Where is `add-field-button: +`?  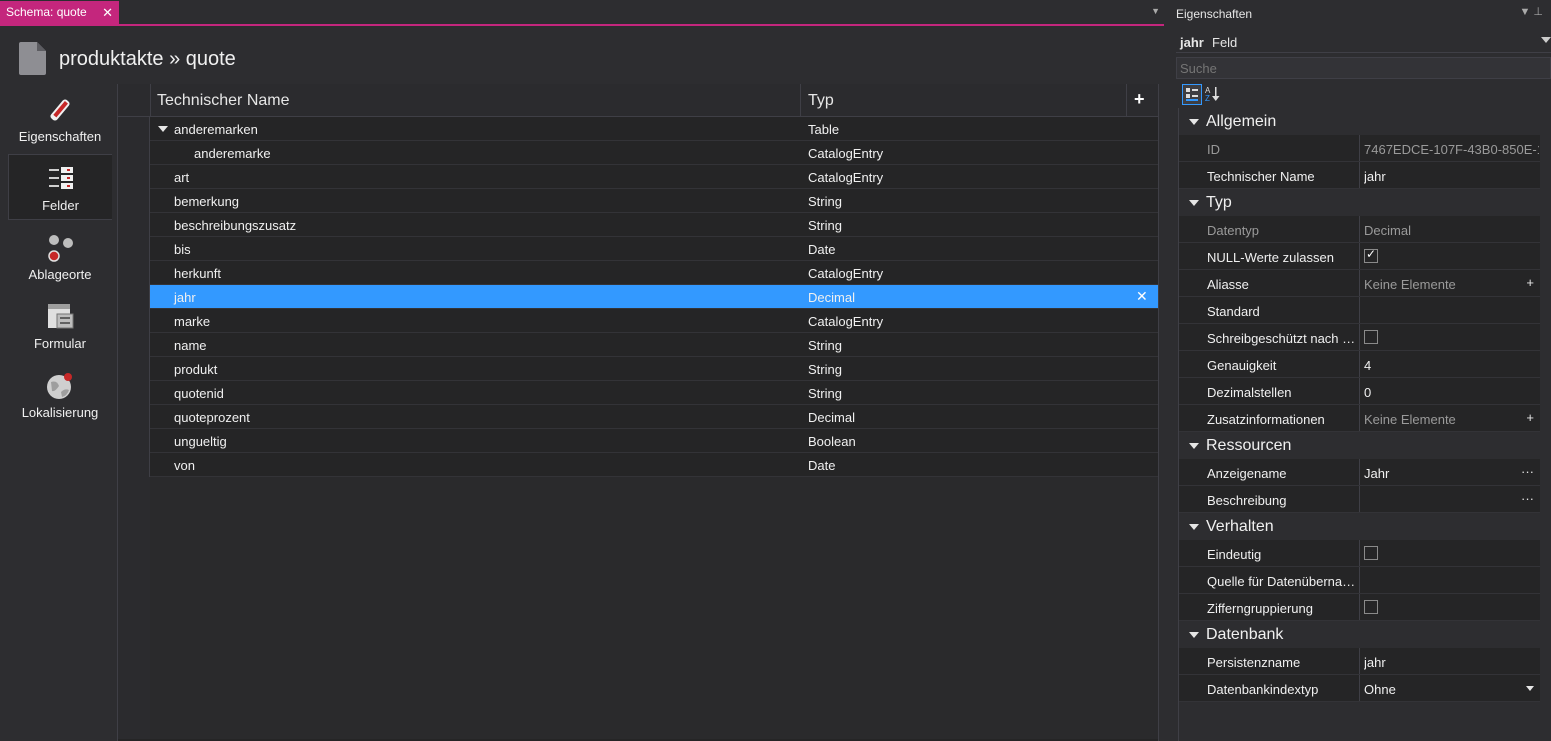
add-field-button: + is located at coordinates (1139, 99).